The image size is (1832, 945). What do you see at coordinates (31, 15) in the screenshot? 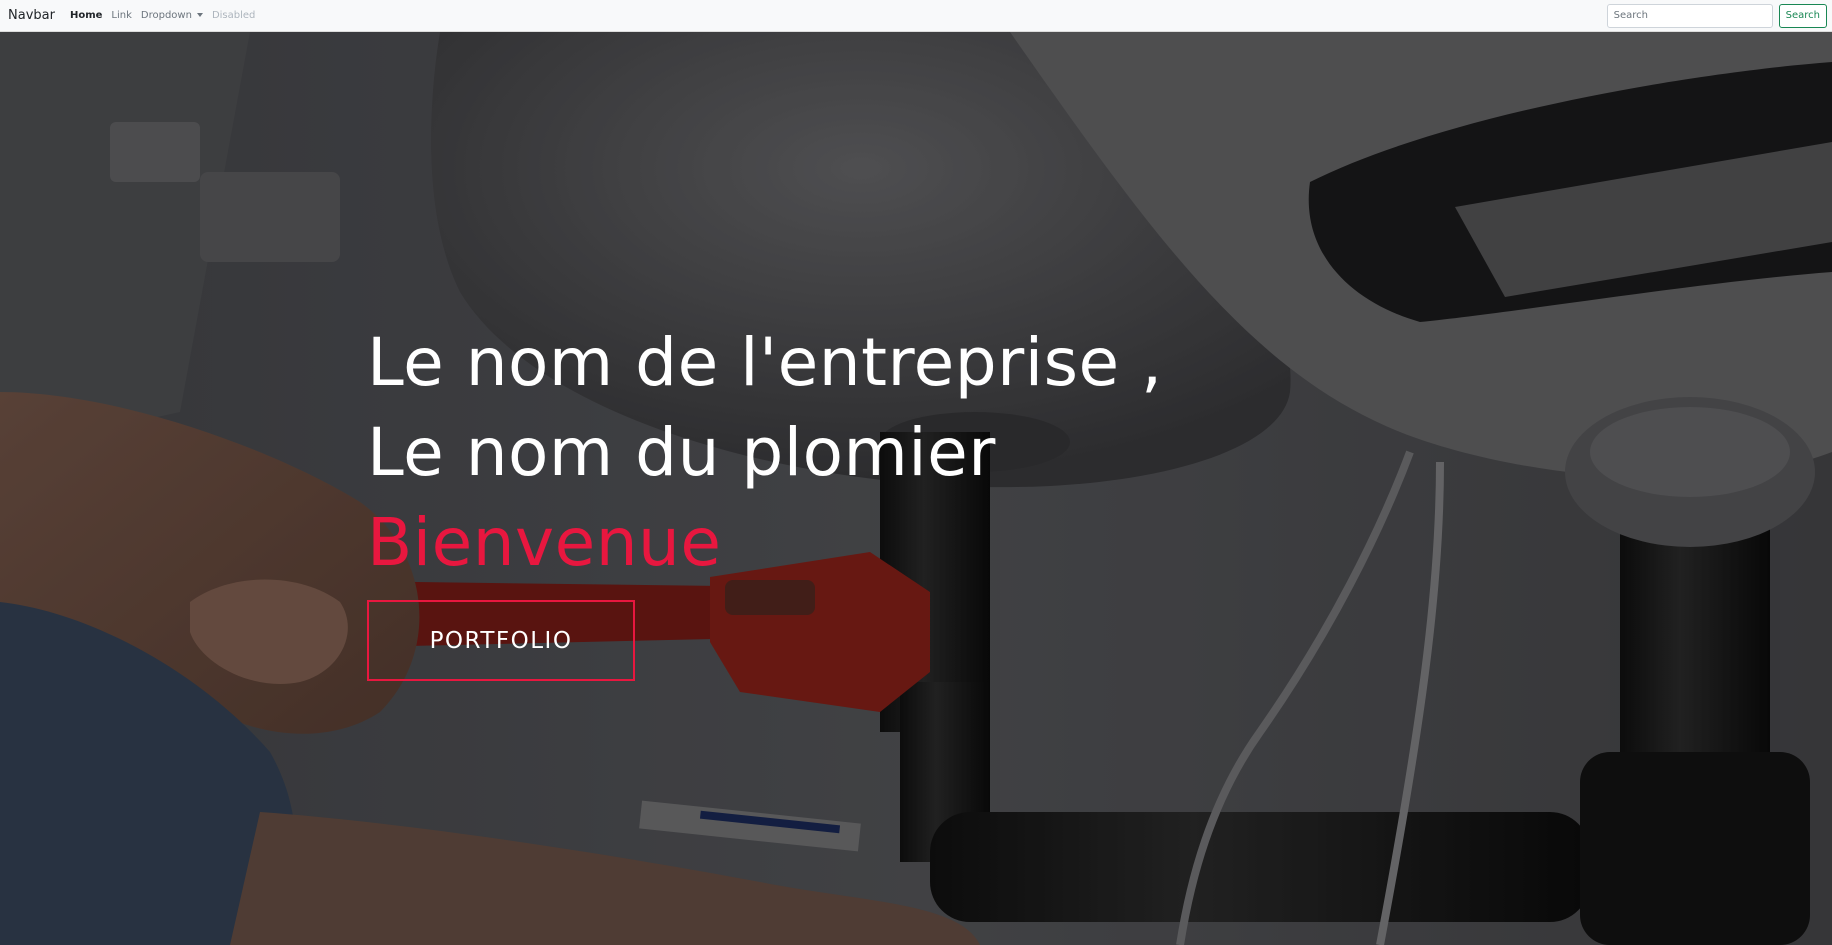
I see `navbar-brand: Navbar` at bounding box center [31, 15].